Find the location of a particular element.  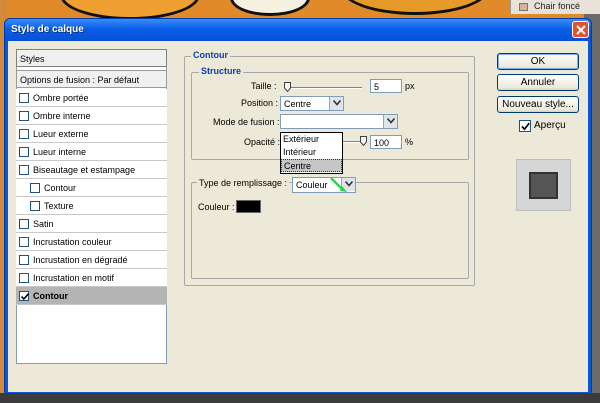

background-bottom-strip is located at coordinates (300, 398).